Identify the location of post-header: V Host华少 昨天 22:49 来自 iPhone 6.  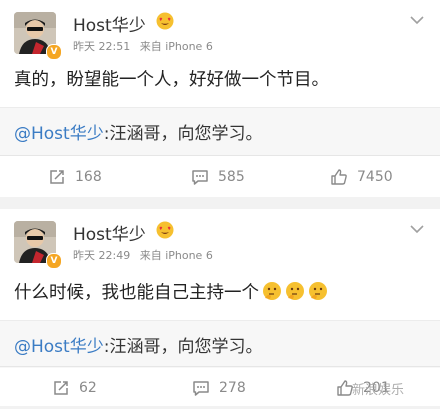
(220, 239).